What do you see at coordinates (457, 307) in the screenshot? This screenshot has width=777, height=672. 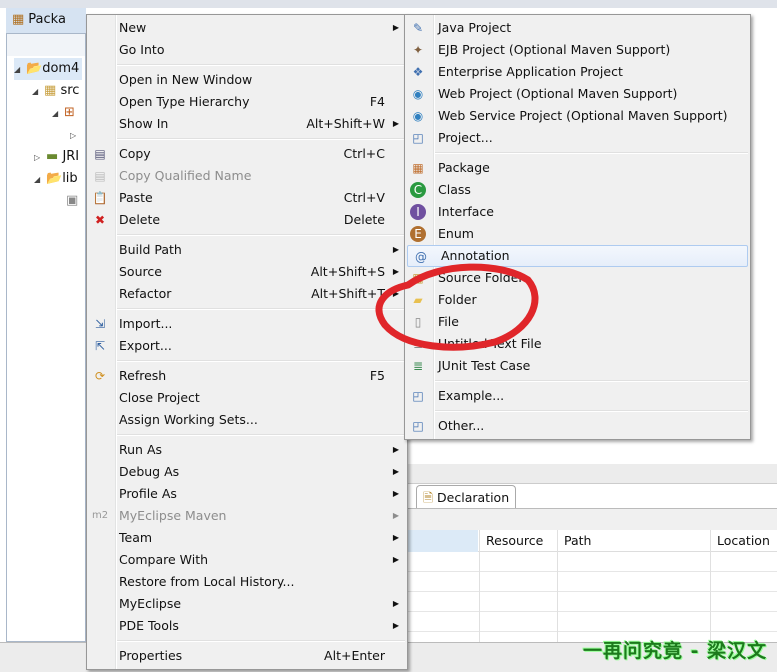 I see `red-circle-annotation` at bounding box center [457, 307].